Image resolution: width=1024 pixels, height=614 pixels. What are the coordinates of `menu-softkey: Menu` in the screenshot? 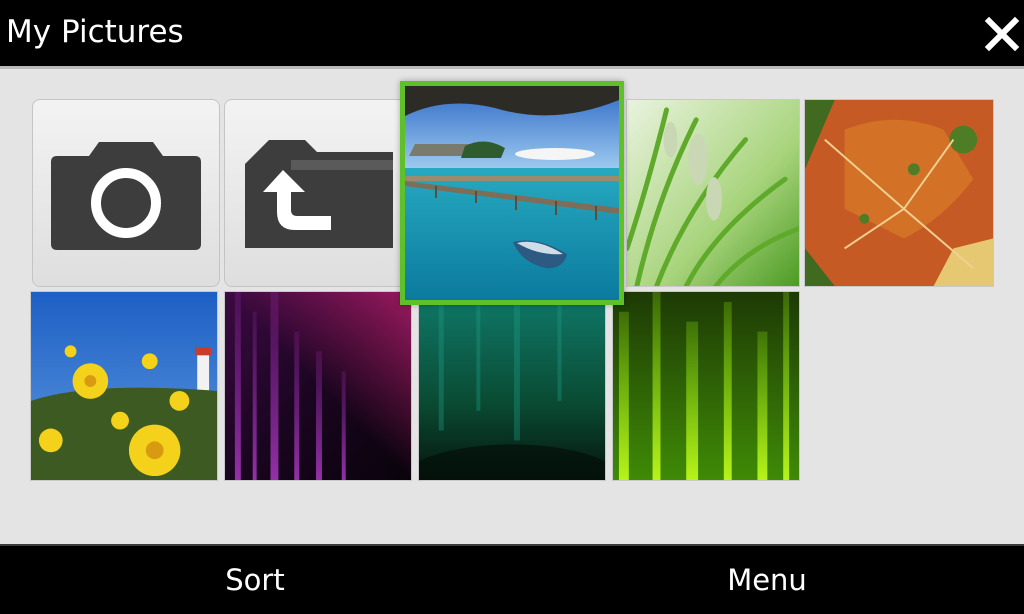 It's located at (767, 580).